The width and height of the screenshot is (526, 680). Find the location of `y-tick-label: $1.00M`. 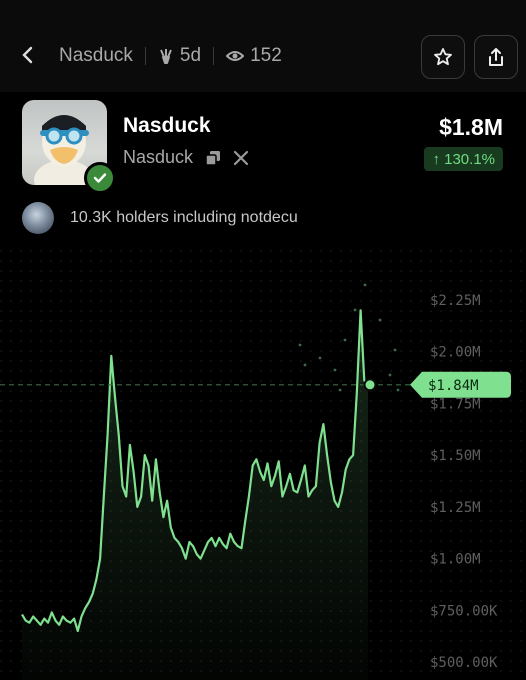

y-tick-label: $1.00M is located at coordinates (455, 560).